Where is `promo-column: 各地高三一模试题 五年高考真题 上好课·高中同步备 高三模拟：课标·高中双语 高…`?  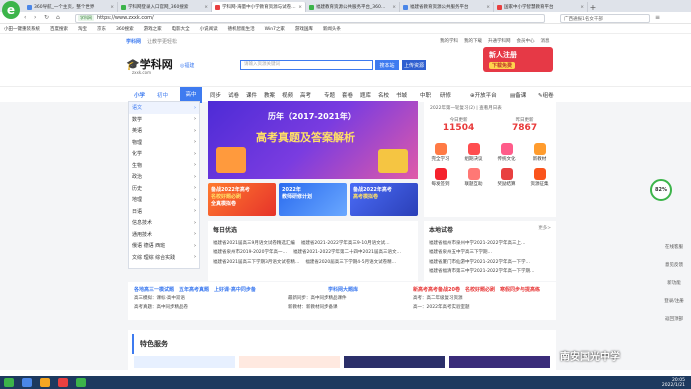
promo-column: 各地高三一模试题 五年高考真题 上好课·高中同步备 高三模拟：课标·高中双语 高… is located at coordinates (201, 299).